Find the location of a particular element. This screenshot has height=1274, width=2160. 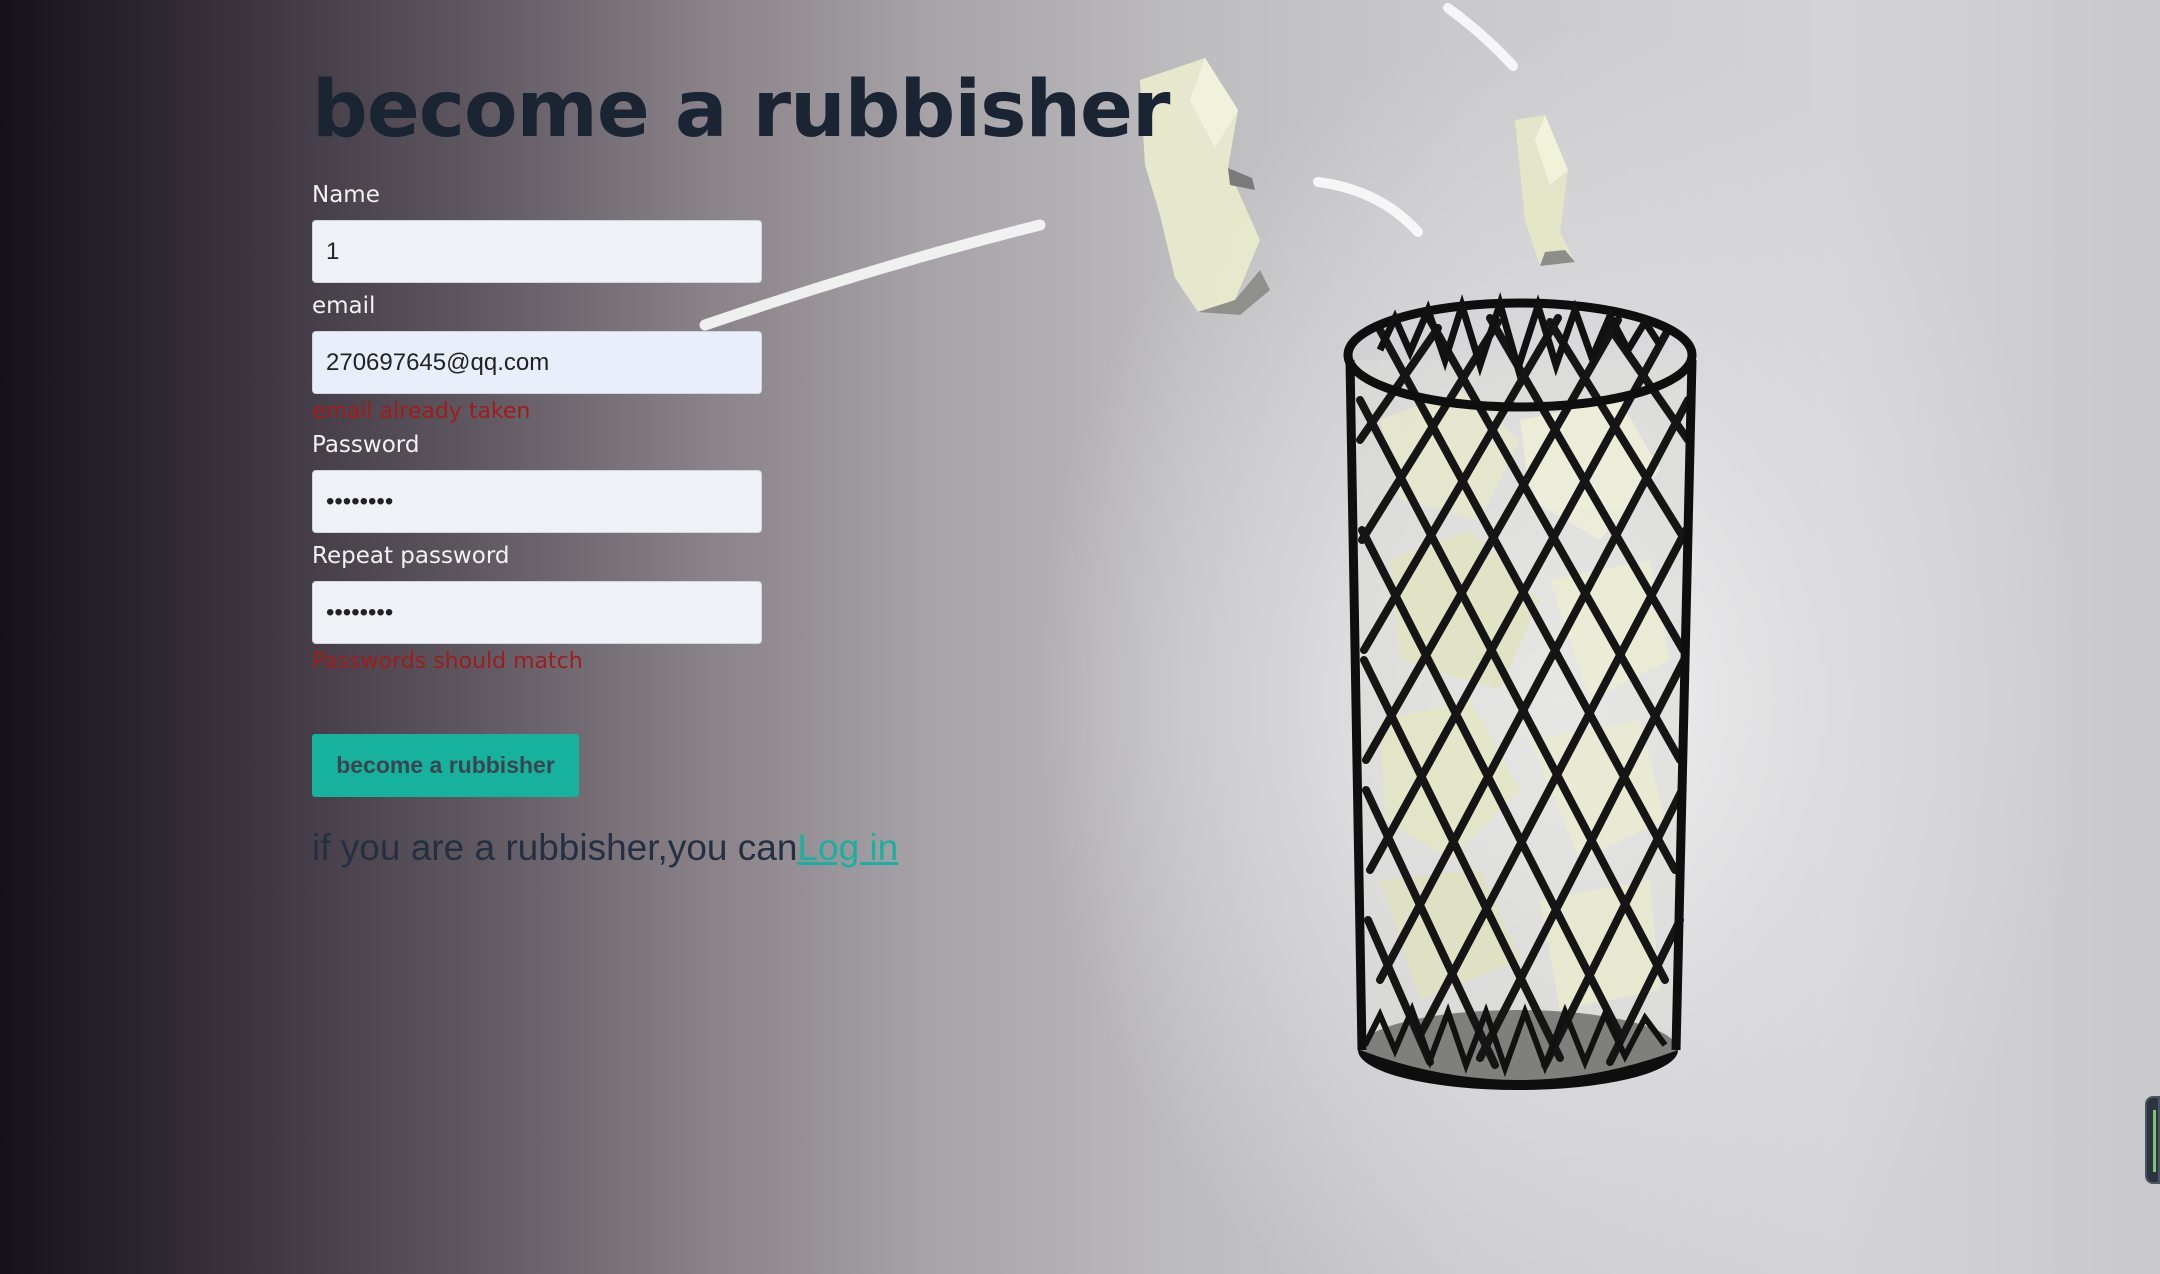

login-prompt-text: if you are a rubbisher,you can is located at coordinates (555, 847).